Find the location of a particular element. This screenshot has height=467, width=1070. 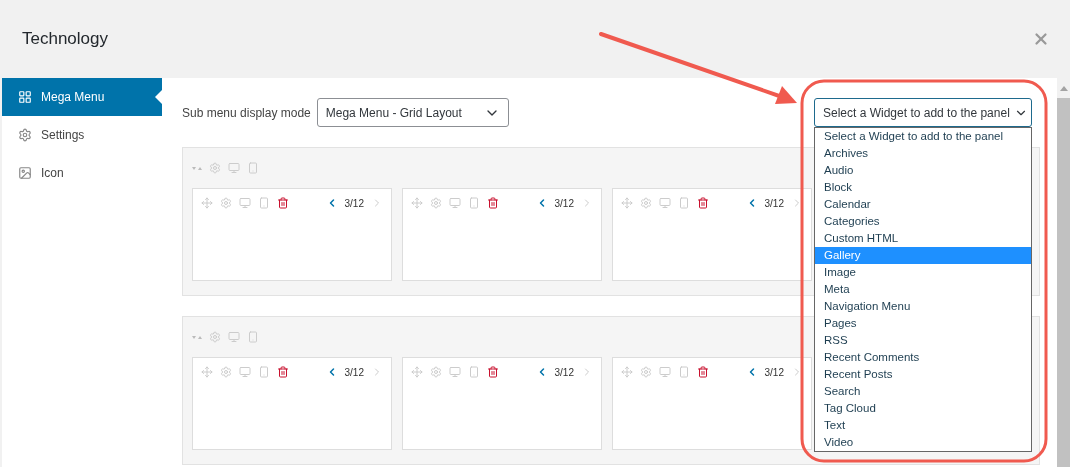

sidebar-item: Icon is located at coordinates (82, 173).